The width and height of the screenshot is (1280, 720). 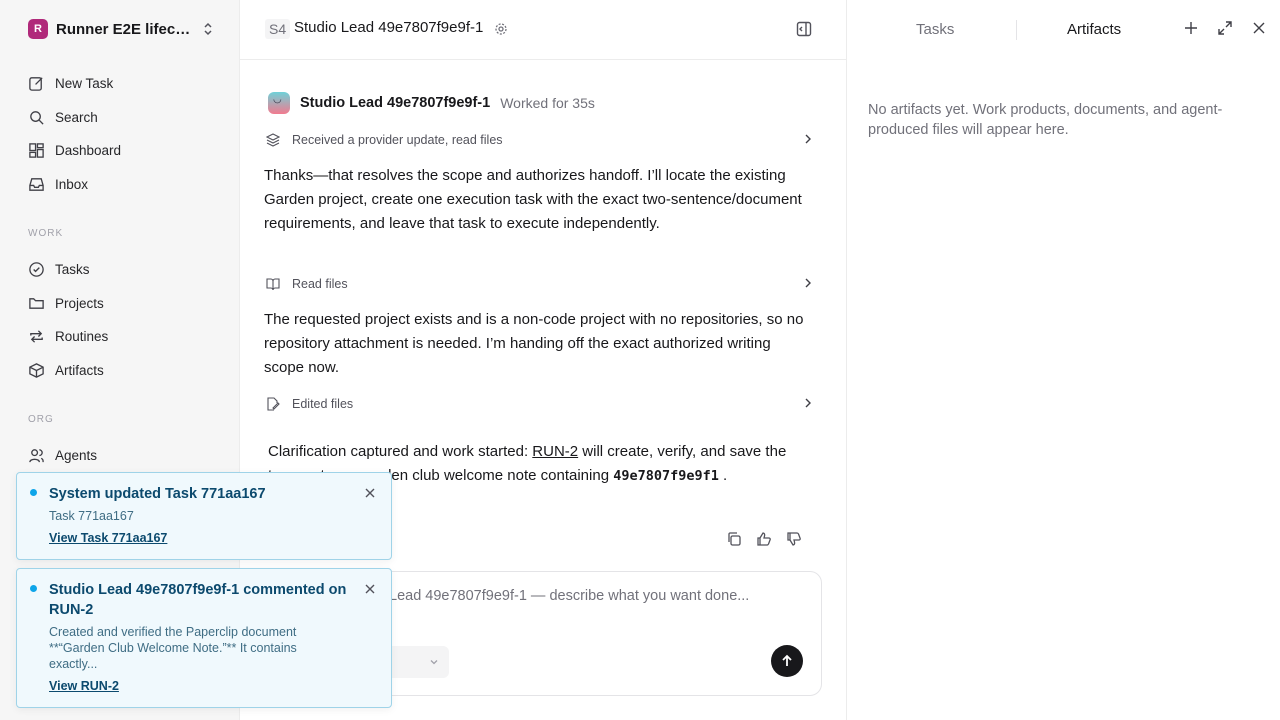 I want to click on panel-tabs: Tasks Artifacts, so click(x=1063, y=30).